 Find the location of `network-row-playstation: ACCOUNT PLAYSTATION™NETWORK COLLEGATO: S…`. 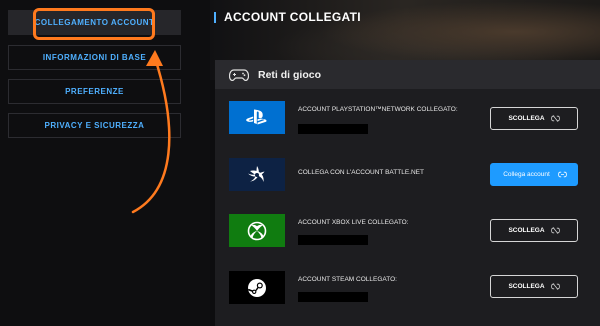

network-row-playstation: ACCOUNT PLAYSTATION™NETWORK COLLEGATO: S… is located at coordinates (407, 128).